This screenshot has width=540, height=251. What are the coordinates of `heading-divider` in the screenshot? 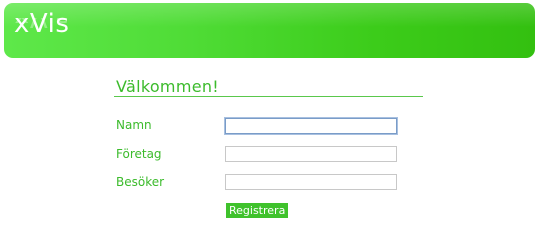 It's located at (268, 96).